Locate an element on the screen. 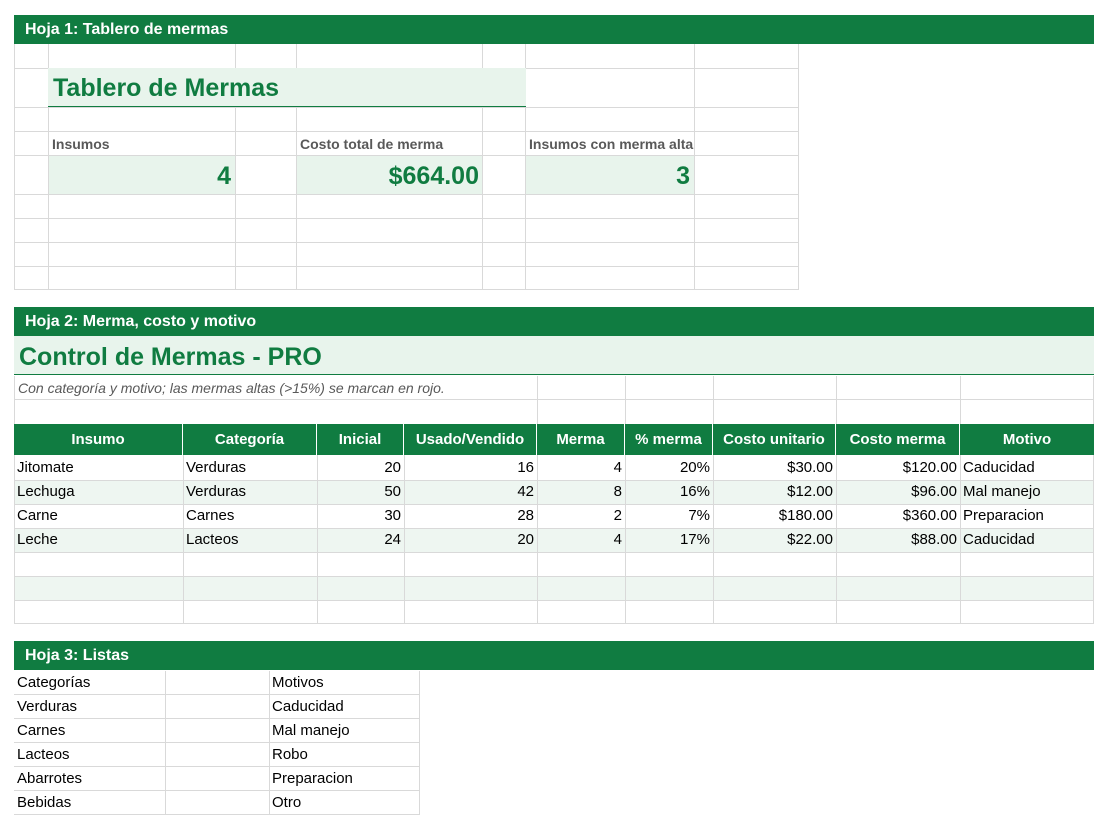  cell-pct-merma: 16% is located at coordinates (669, 492).